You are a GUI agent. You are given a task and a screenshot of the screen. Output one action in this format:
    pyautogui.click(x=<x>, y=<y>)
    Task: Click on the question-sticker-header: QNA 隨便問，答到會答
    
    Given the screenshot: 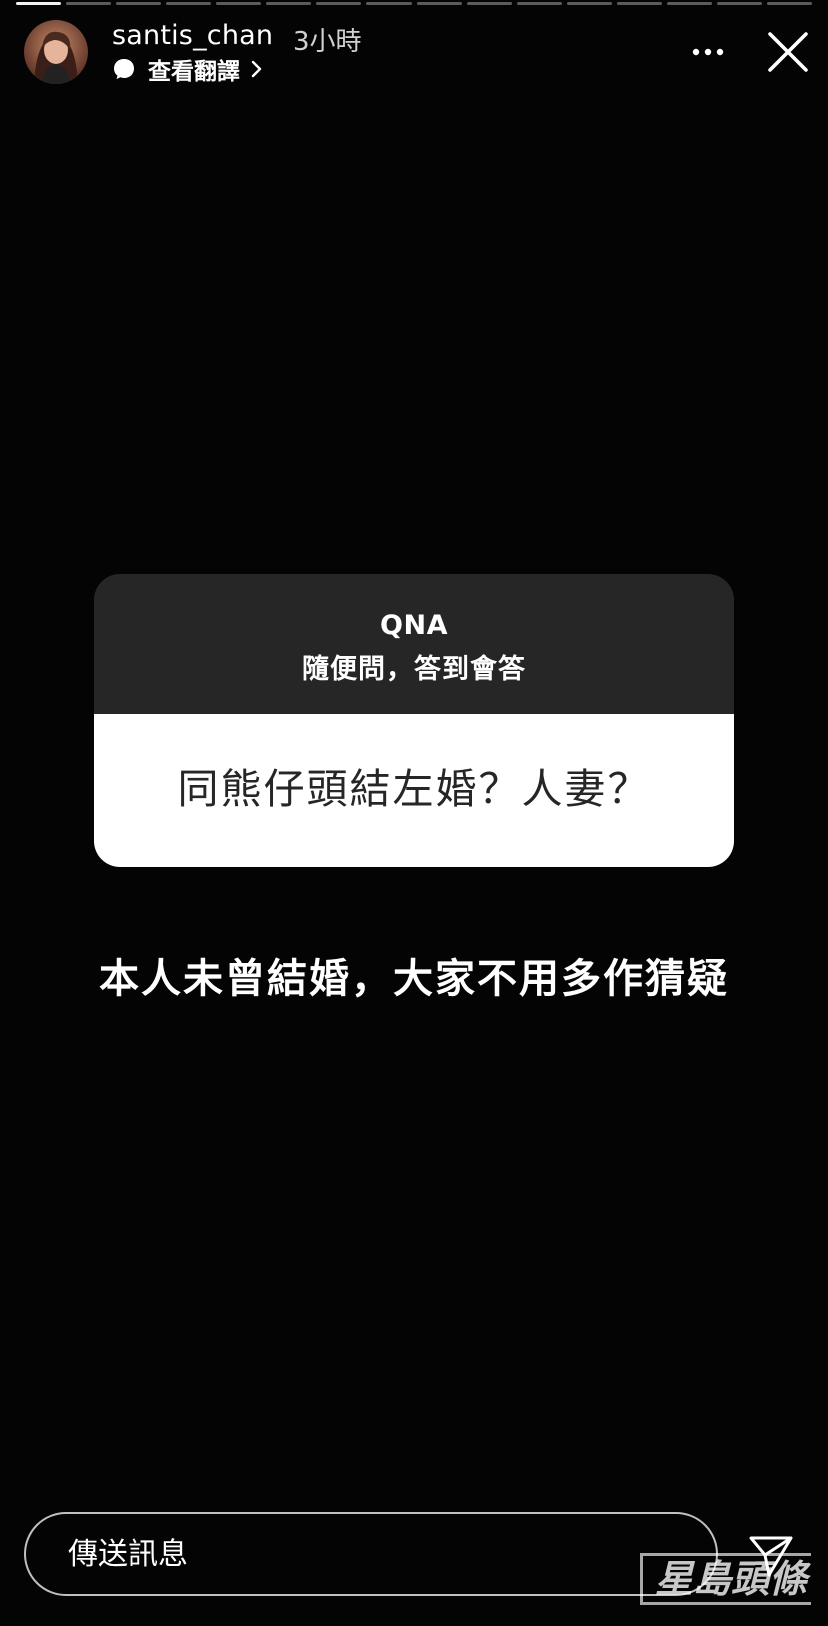 What is the action you would take?
    pyautogui.click(x=414, y=644)
    